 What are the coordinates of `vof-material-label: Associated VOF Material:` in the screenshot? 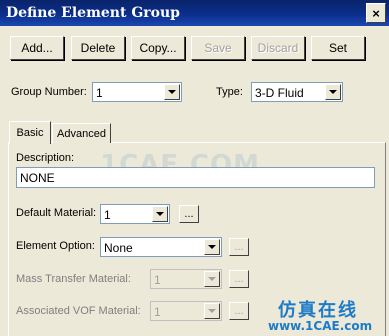 It's located at (78, 311).